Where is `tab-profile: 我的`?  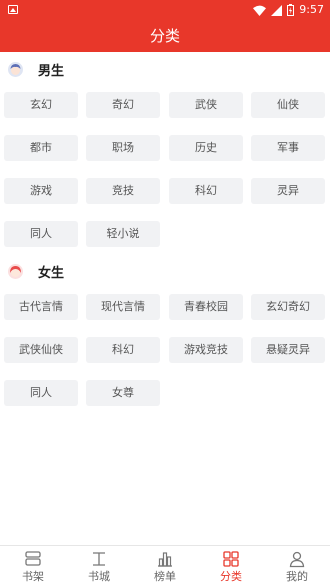 tab-profile: 我的 is located at coordinates (297, 566).